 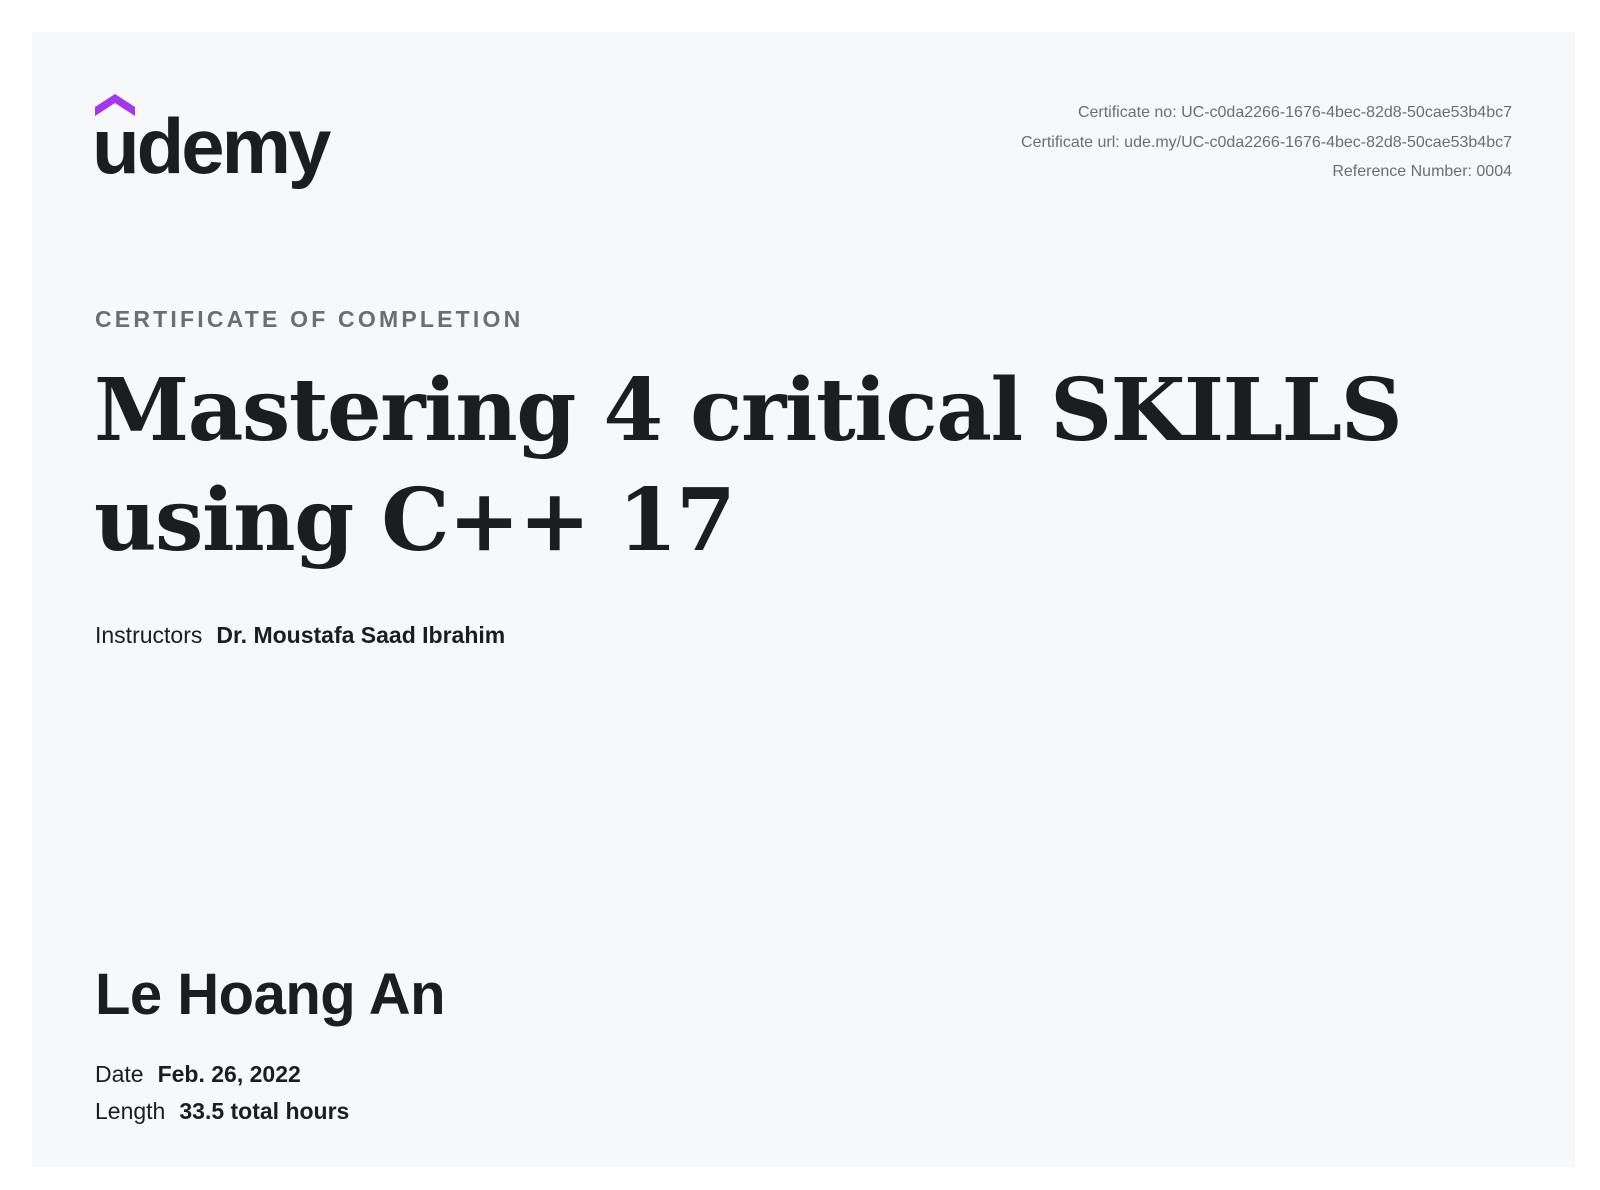 What do you see at coordinates (213, 146) in the screenshot?
I see `logo-wordmark: udemy` at bounding box center [213, 146].